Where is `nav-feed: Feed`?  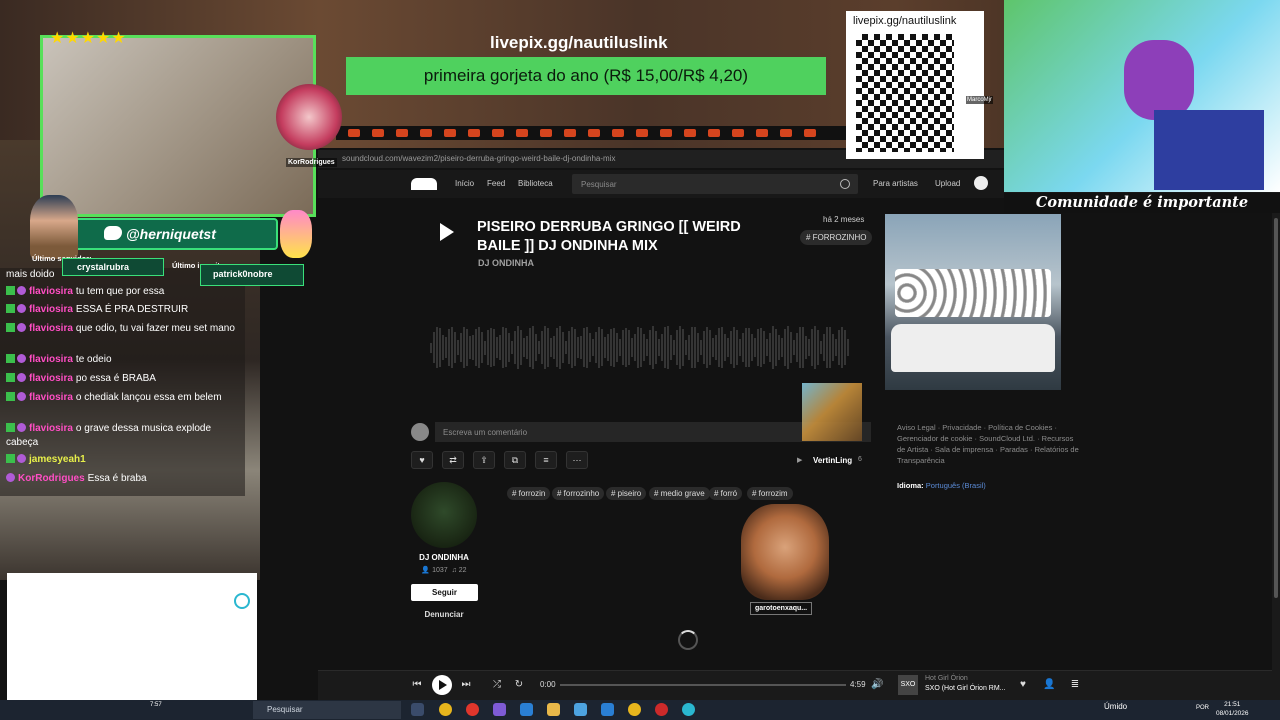 nav-feed: Feed is located at coordinates (496, 183).